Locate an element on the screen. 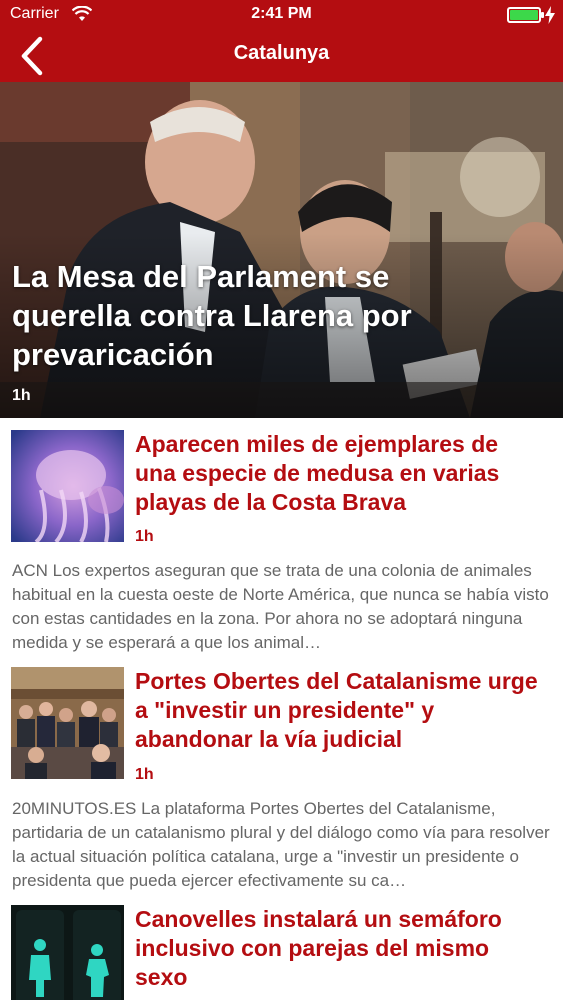  featured-age: 1h is located at coordinates (21, 395).